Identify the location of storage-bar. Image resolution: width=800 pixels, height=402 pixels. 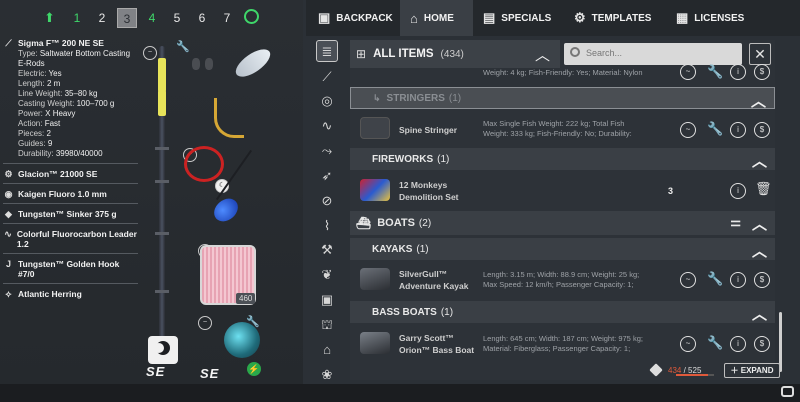
(695, 375).